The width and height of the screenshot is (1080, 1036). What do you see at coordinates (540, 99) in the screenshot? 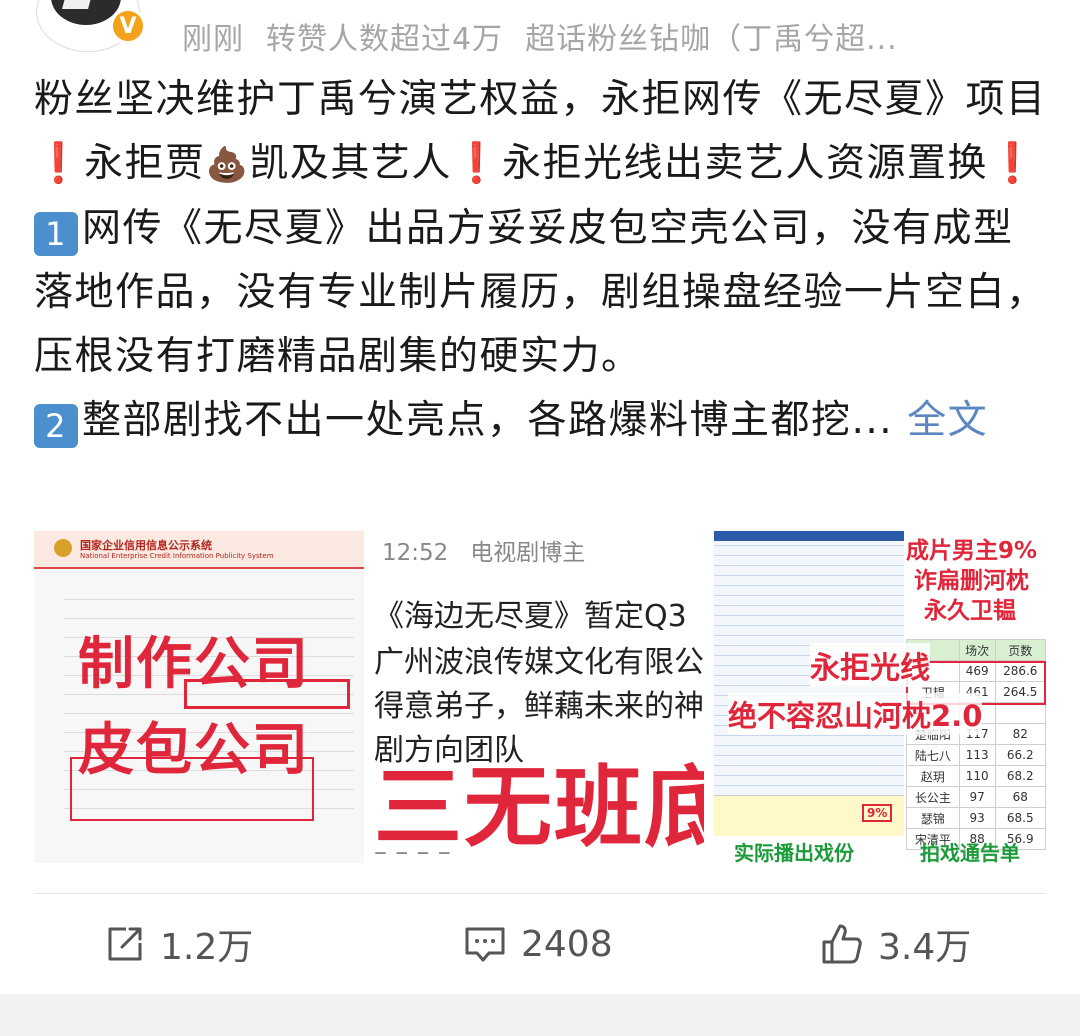
I see `text-segment: 粉丝坚决维护丁禹兮演艺权益，永拒网传《无尽夏》项目` at bounding box center [540, 99].